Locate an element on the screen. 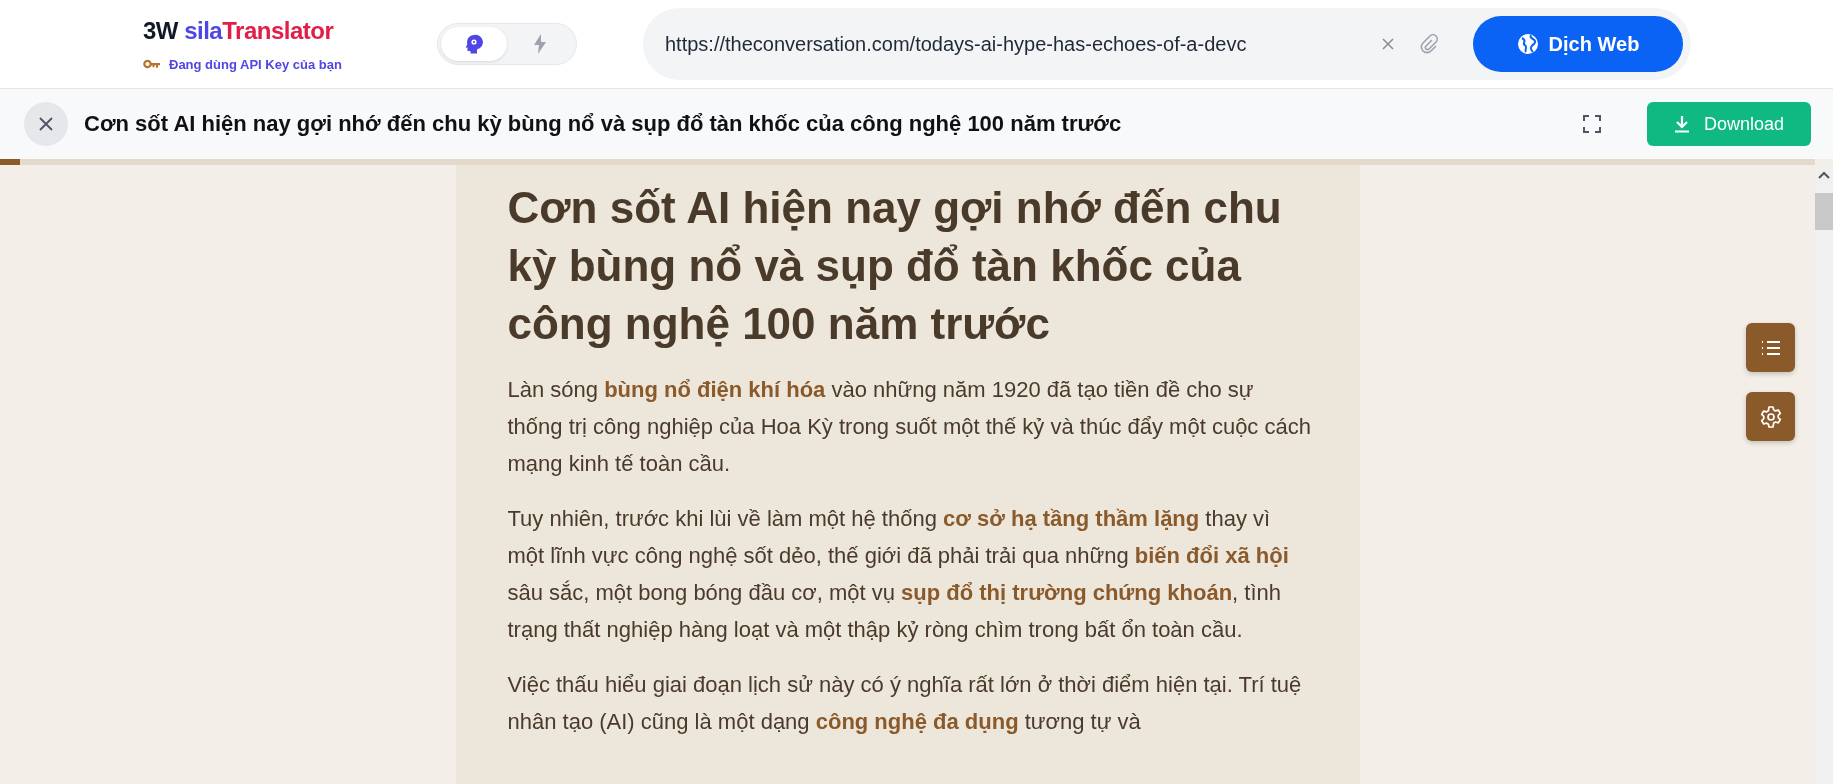  url-field: https://theconversation.com/todays-ai-hype-has-echoes-of-a-devc Dịch Web is located at coordinates (1167, 44).